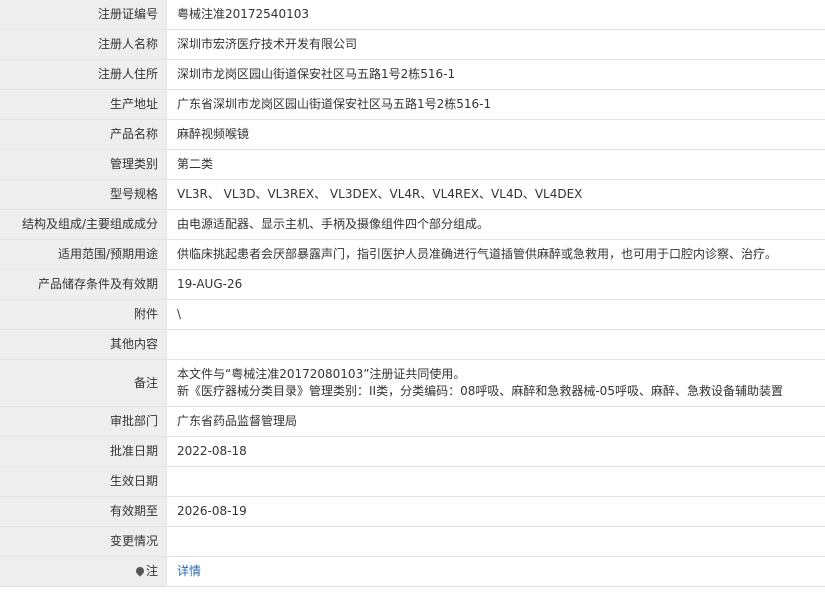 This screenshot has height=595, width=825. Describe the element at coordinates (83, 344) in the screenshot. I see `row-label: 其他内容` at that location.